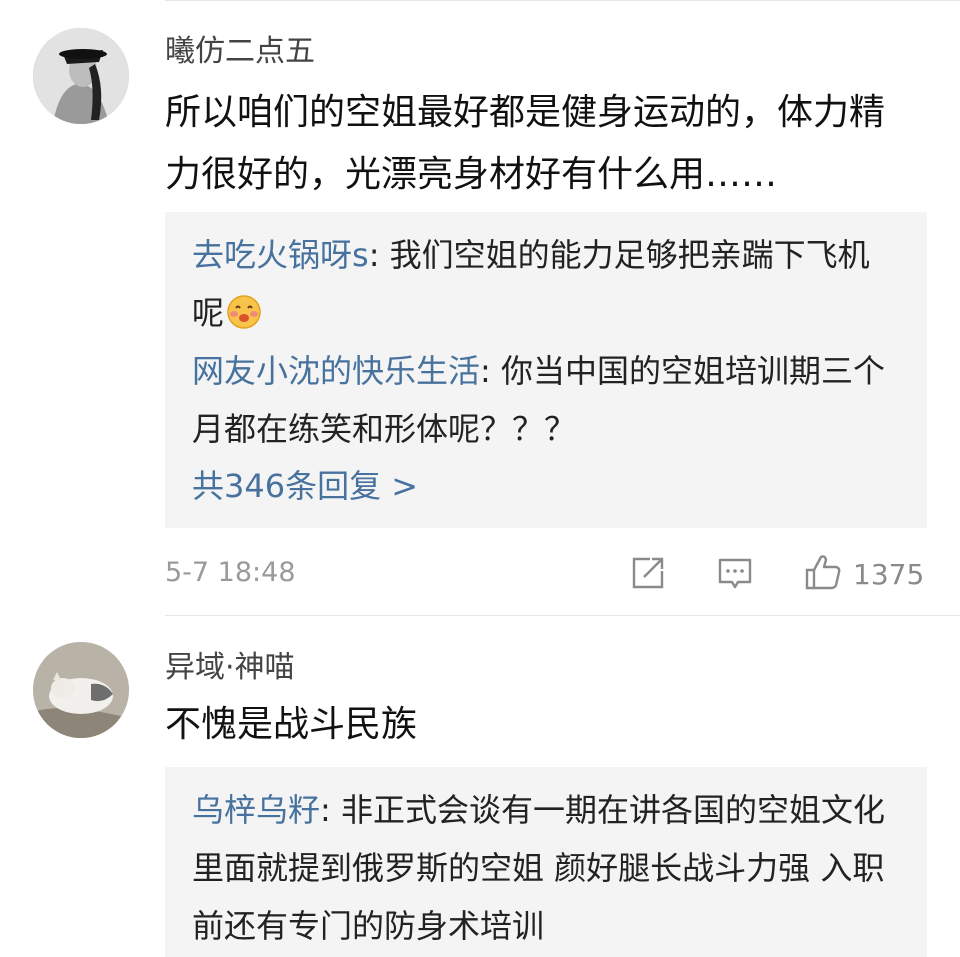 This screenshot has width=960, height=957. I want to click on share-icon, so click(648, 575).